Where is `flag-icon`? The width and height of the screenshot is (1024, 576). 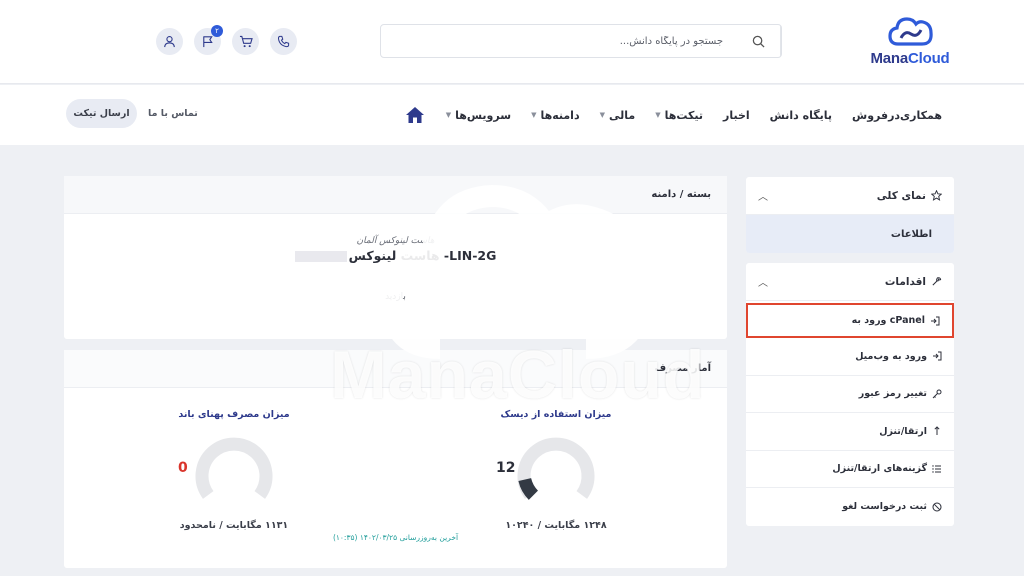
flag-icon is located at coordinates (208, 42).